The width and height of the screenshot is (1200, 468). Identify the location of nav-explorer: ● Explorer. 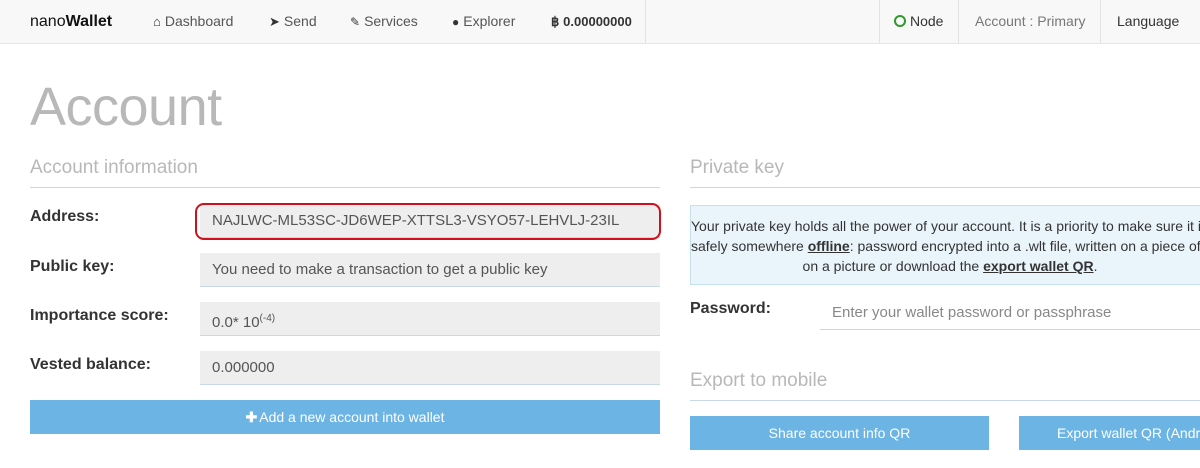
(483, 21).